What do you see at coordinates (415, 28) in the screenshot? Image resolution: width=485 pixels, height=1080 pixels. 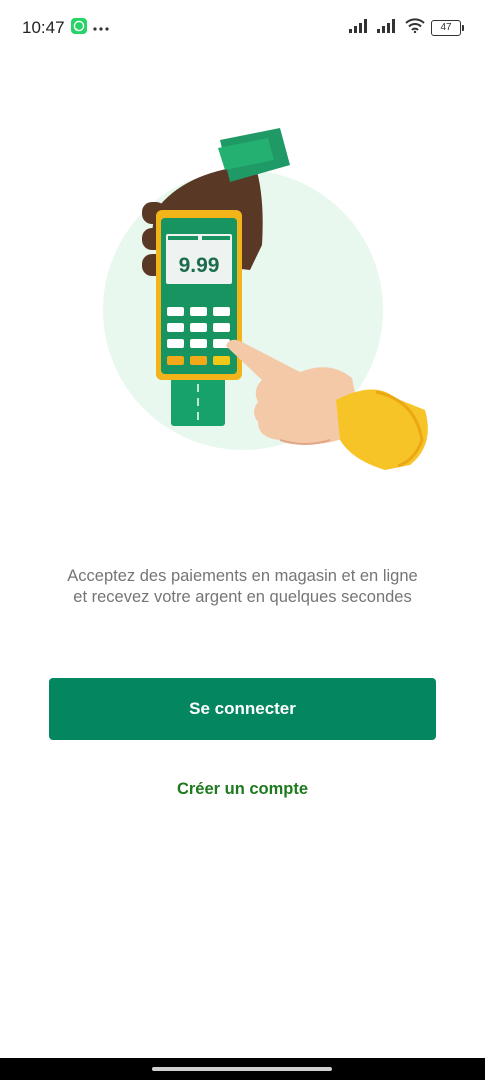 I see `wifi-icon` at bounding box center [415, 28].